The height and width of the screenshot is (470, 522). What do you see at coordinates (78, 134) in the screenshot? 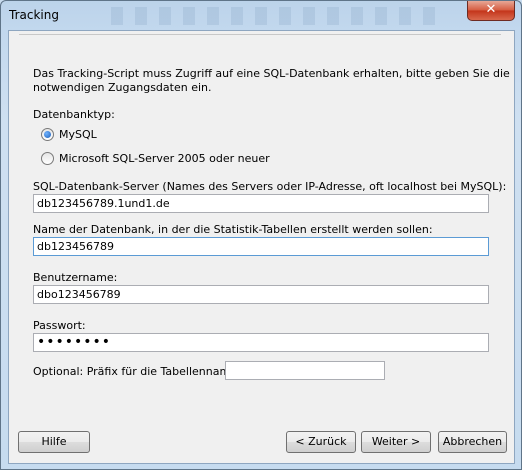
I see `radio-mysql-label: MySQL` at bounding box center [78, 134].